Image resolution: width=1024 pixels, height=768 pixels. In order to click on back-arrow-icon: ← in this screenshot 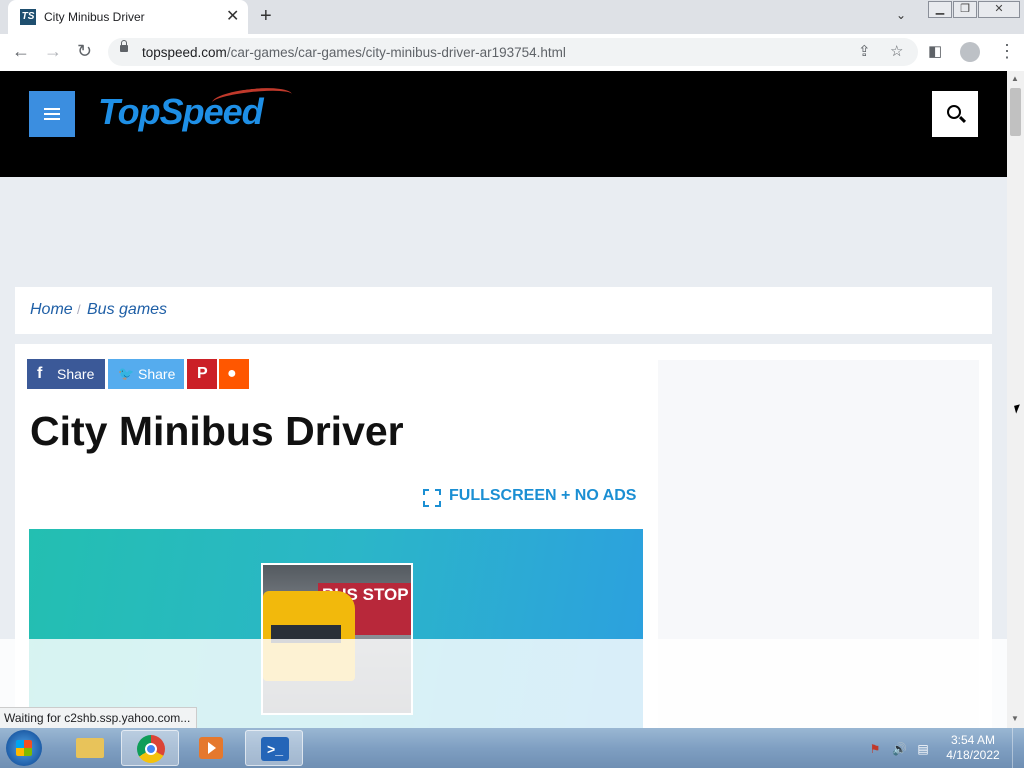, I will do `click(21, 51)`.